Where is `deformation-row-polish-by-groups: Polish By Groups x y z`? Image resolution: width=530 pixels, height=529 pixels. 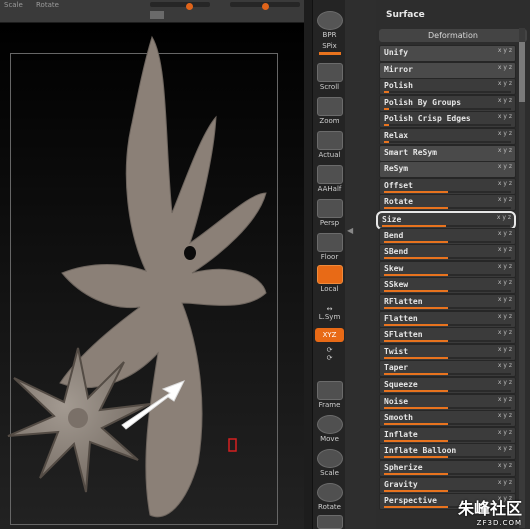
deformation-row-polish-by-groups: Polish By Groups x y z is located at coordinates (447, 103).